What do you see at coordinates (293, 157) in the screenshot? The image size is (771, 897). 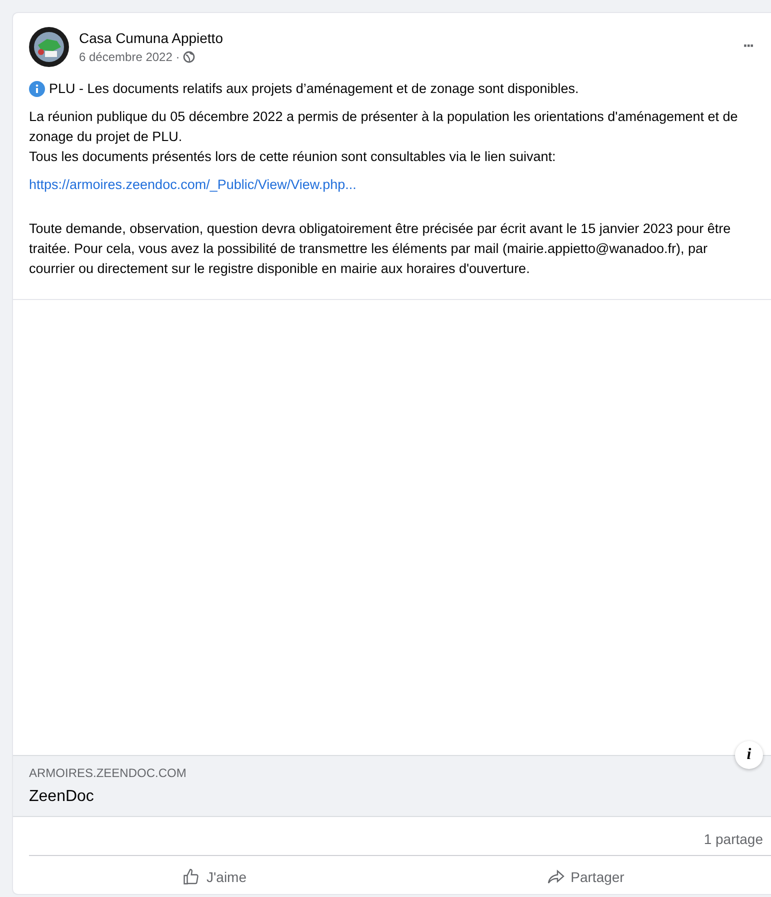 I see `post-text: Tous les documents présentés lors de cette réunion sont consultables via le lien suivant:` at bounding box center [293, 157].